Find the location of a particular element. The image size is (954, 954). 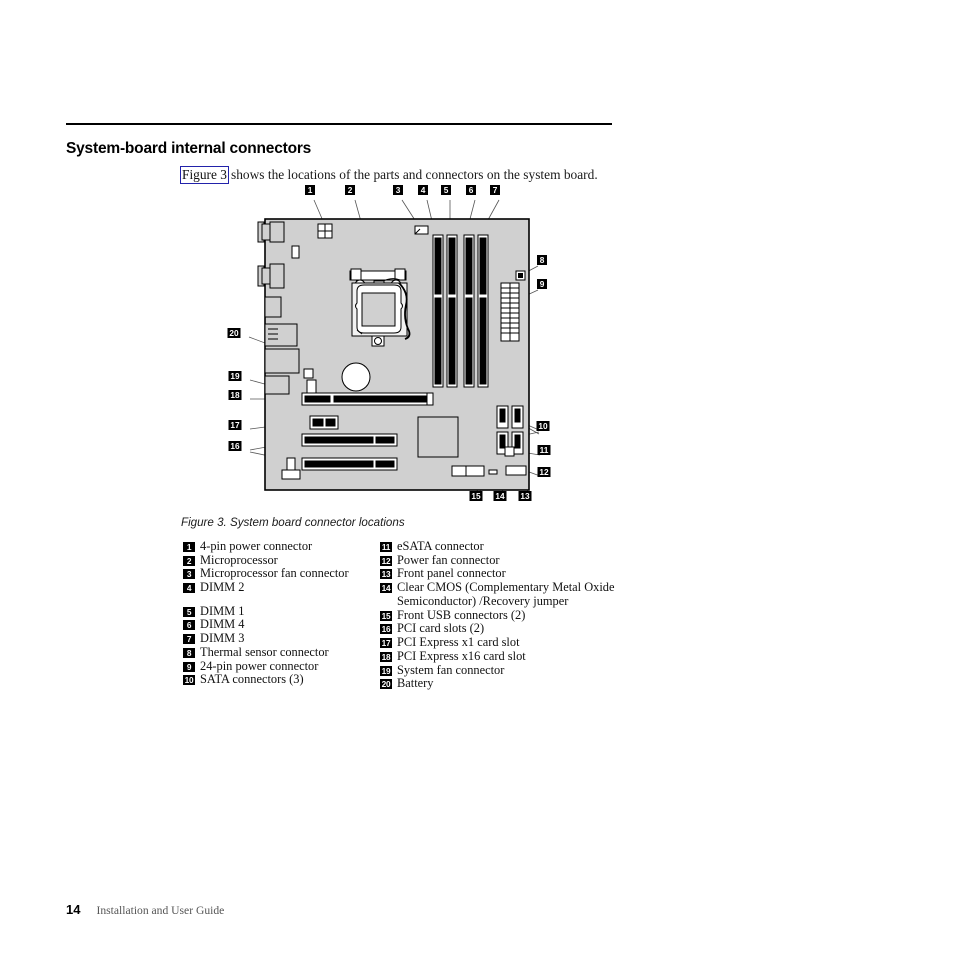

cpu-socket is located at coordinates (380, 307).